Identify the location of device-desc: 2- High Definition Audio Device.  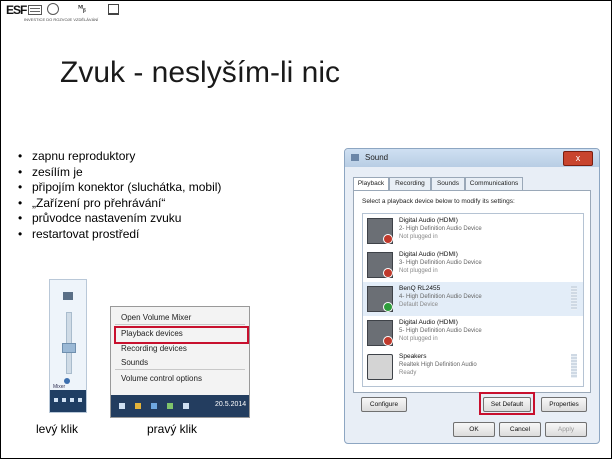
(440, 229).